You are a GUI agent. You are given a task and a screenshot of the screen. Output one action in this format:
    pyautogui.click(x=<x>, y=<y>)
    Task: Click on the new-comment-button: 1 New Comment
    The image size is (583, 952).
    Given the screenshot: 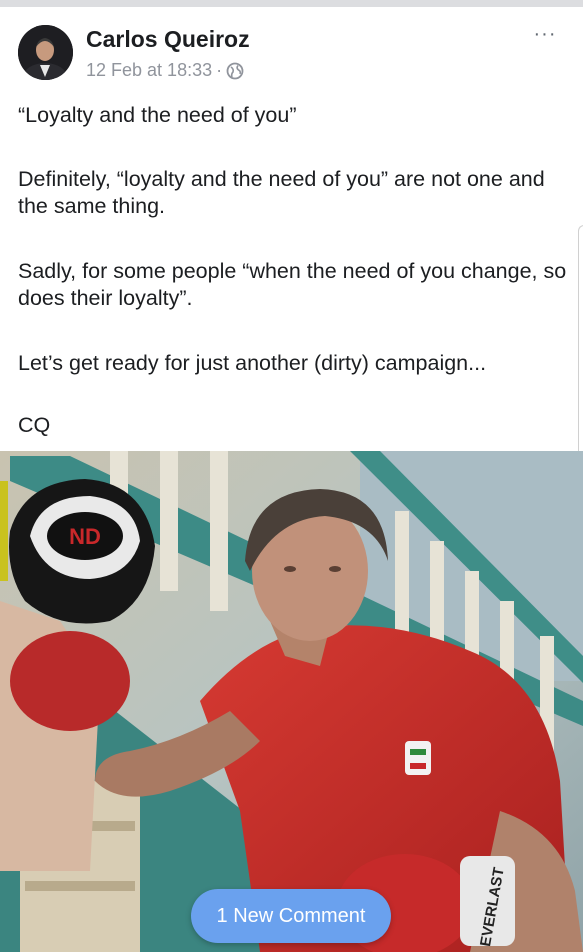 What is the action you would take?
    pyautogui.click(x=291, y=916)
    